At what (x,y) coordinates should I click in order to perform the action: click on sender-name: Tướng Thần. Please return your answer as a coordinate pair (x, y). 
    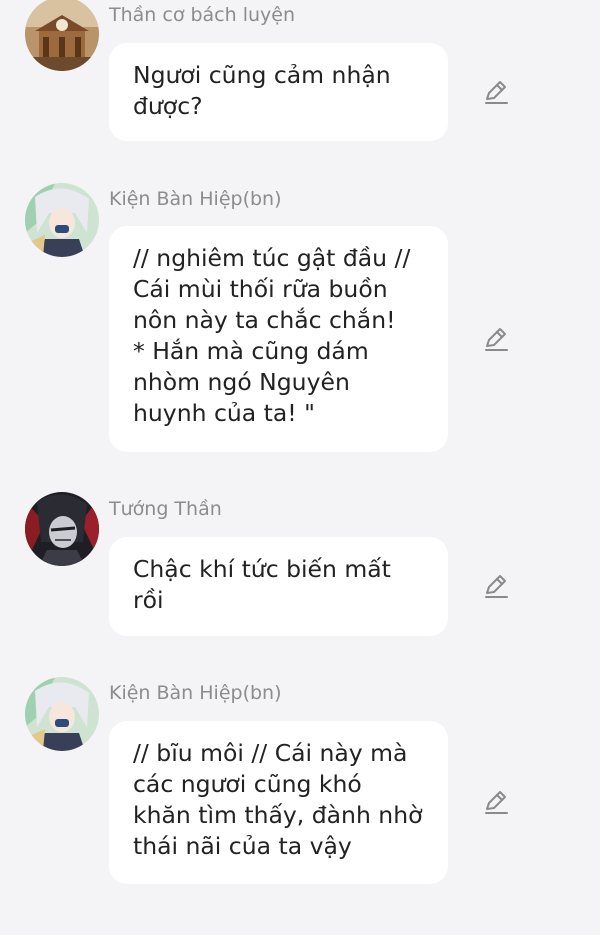
    Looking at the image, I should click on (165, 509).